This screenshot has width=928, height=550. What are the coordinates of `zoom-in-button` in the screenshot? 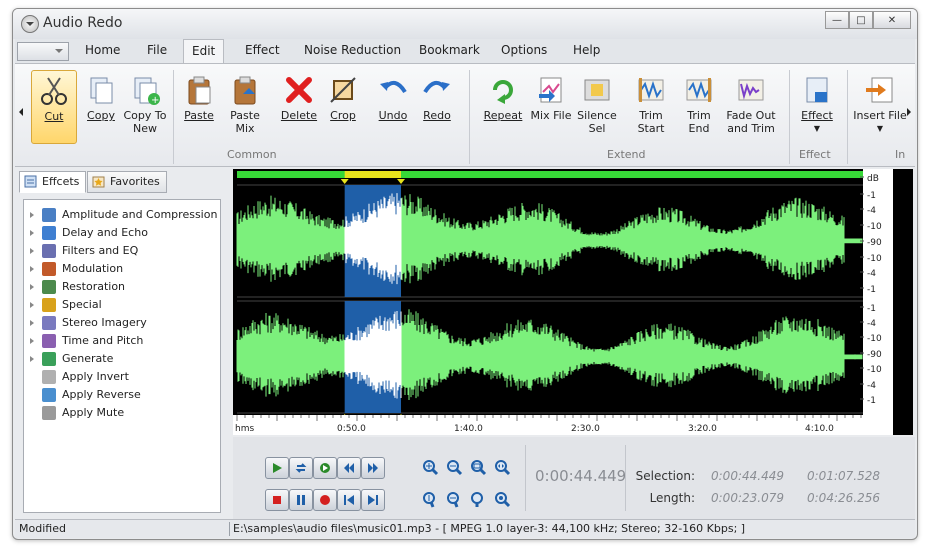 It's located at (430, 467).